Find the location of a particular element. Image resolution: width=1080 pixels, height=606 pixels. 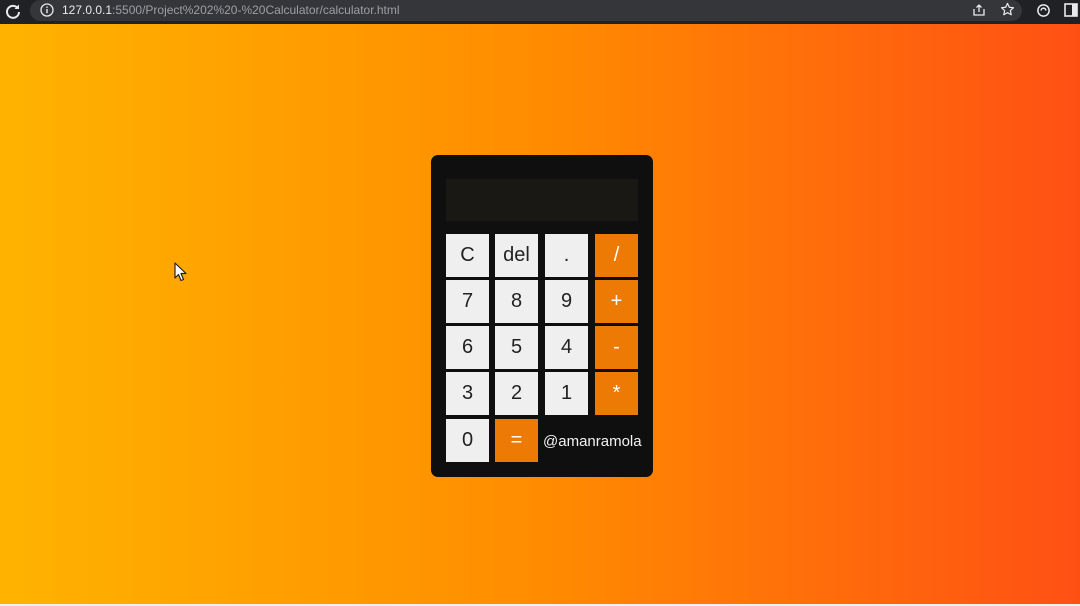

clear-button: C is located at coordinates (467, 255).